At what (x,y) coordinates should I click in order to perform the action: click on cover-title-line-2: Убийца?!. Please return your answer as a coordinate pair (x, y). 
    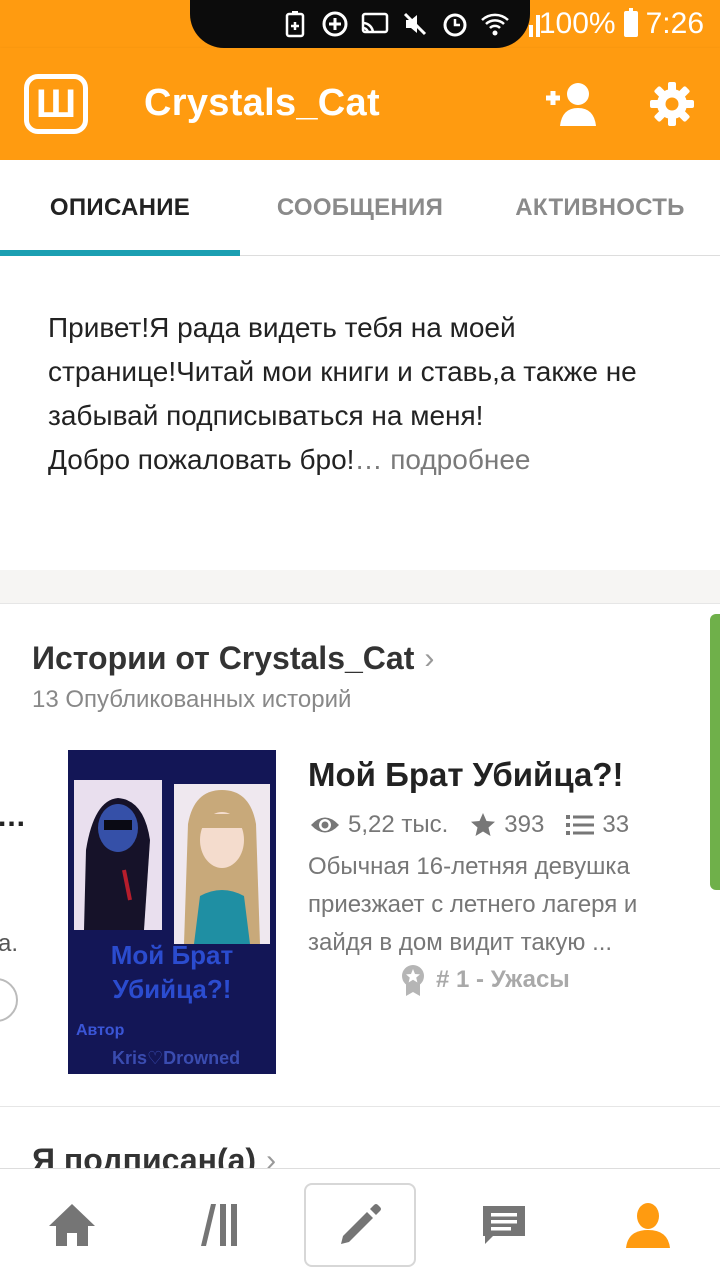
    Looking at the image, I should click on (172, 989).